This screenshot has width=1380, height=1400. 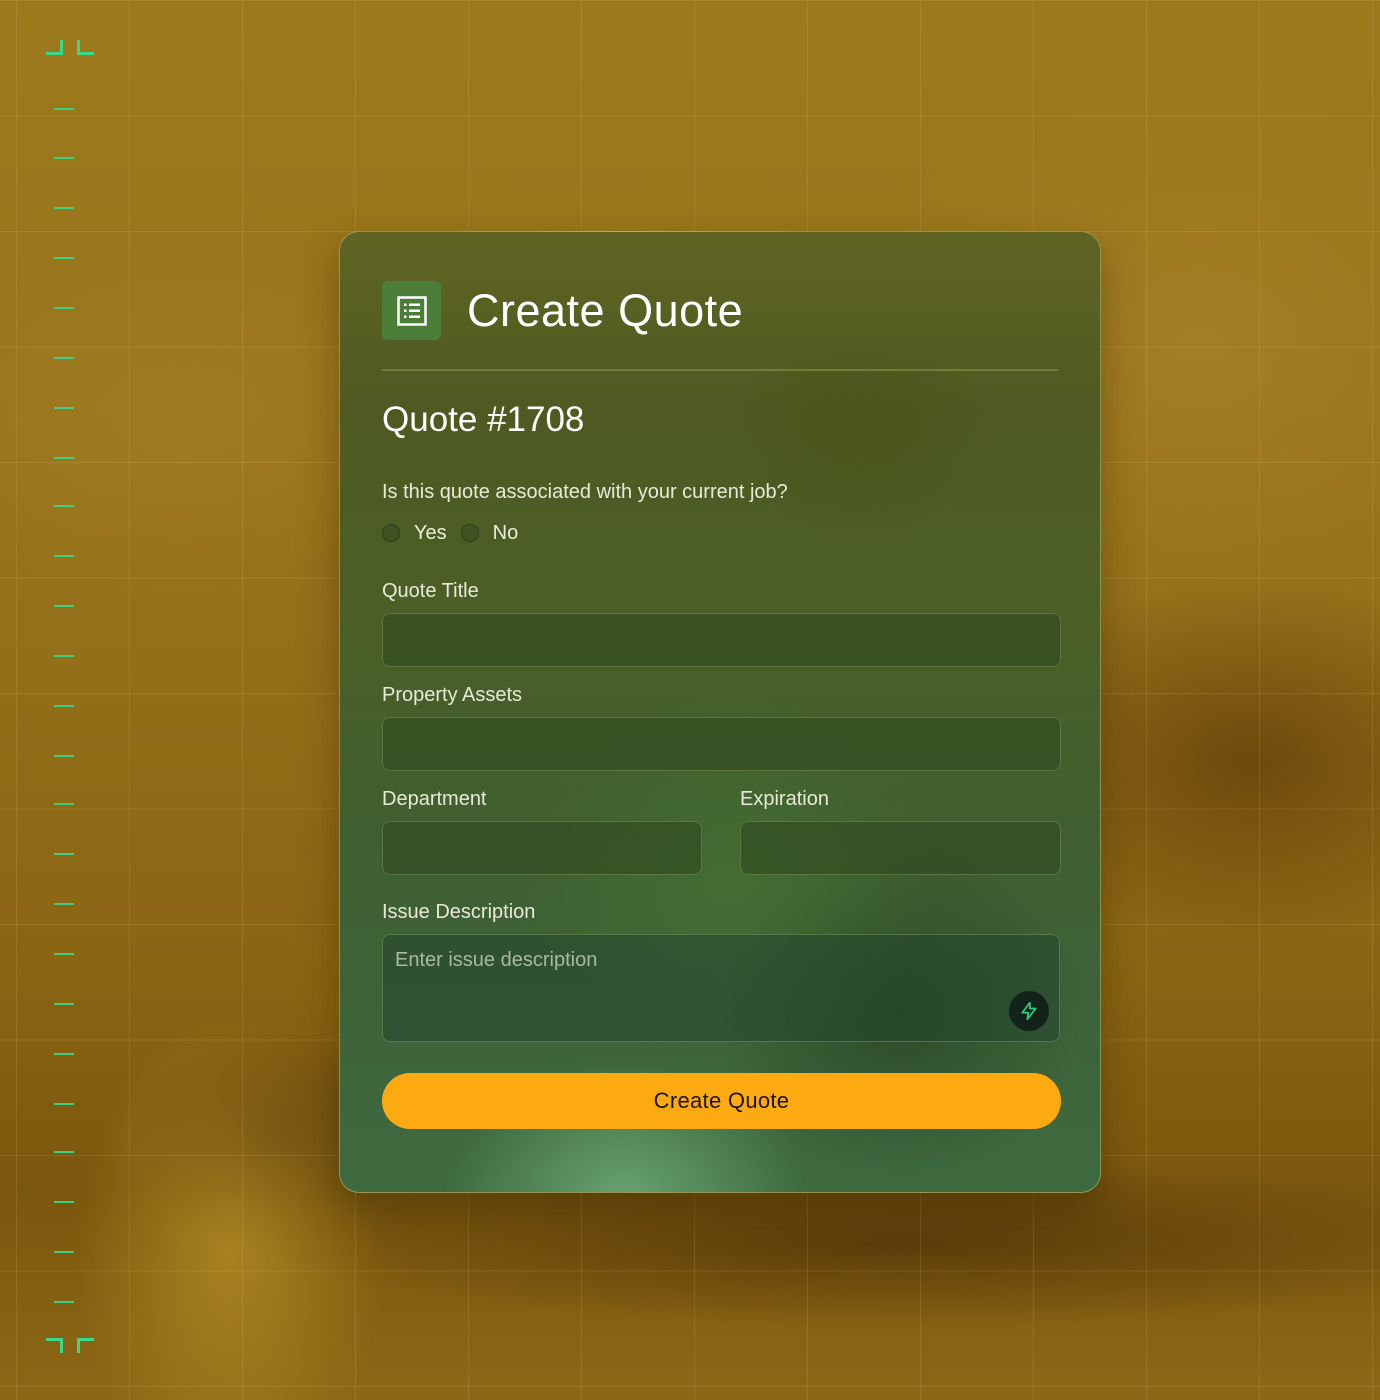 What do you see at coordinates (459, 912) in the screenshot?
I see `issue-description-label: Issue Description` at bounding box center [459, 912].